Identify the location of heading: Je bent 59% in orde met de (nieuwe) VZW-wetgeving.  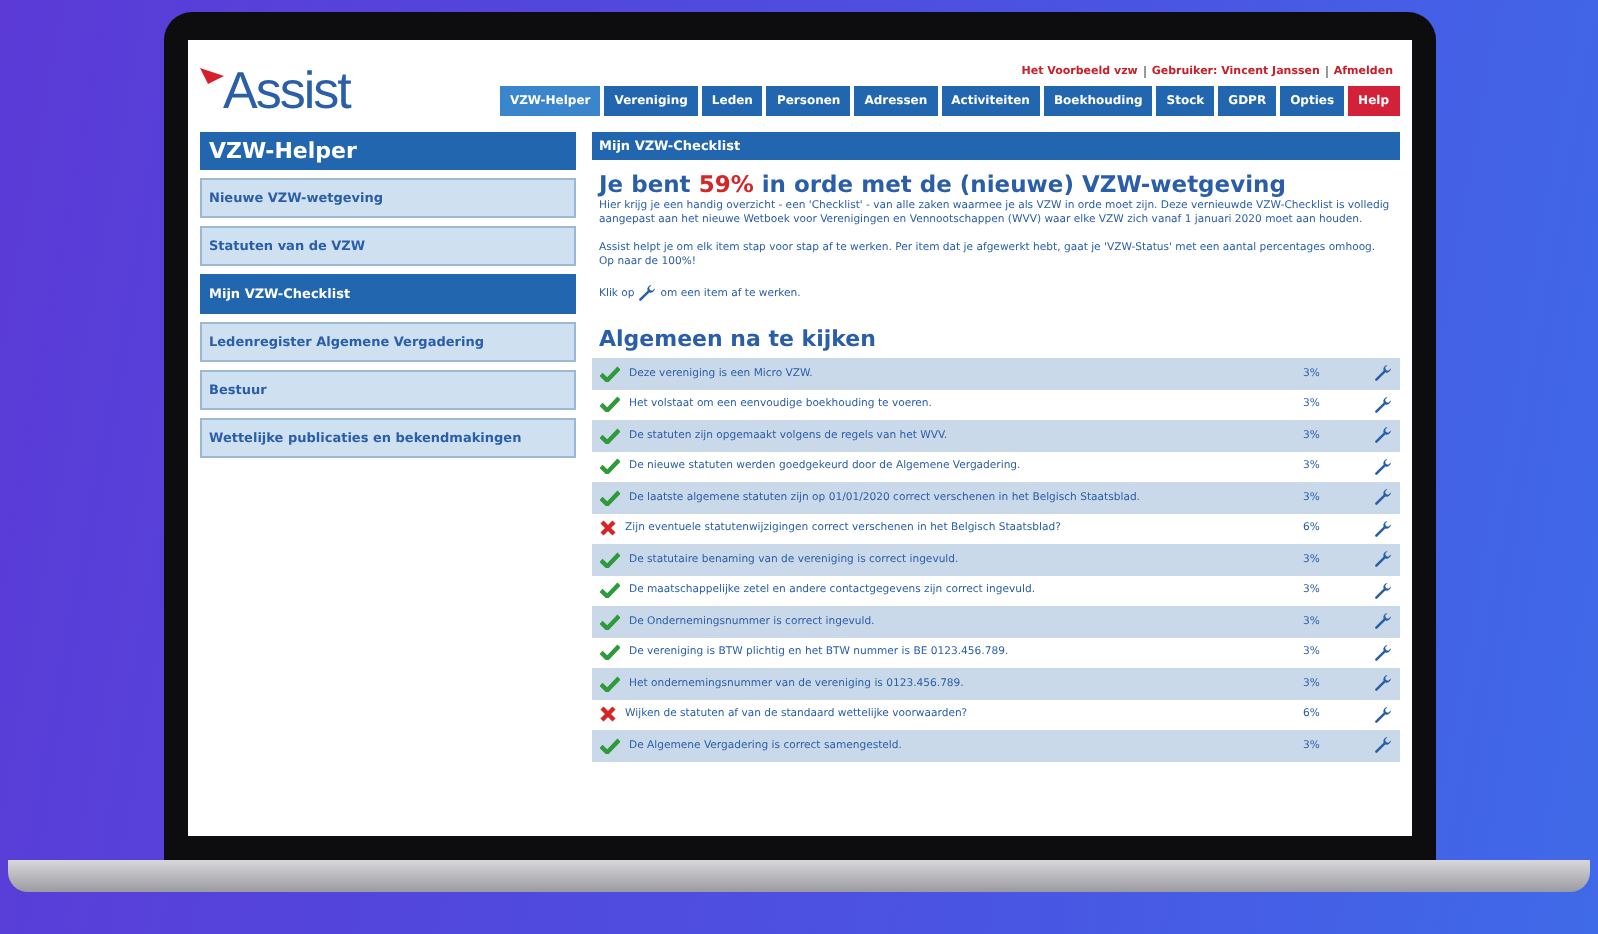
(943, 184).